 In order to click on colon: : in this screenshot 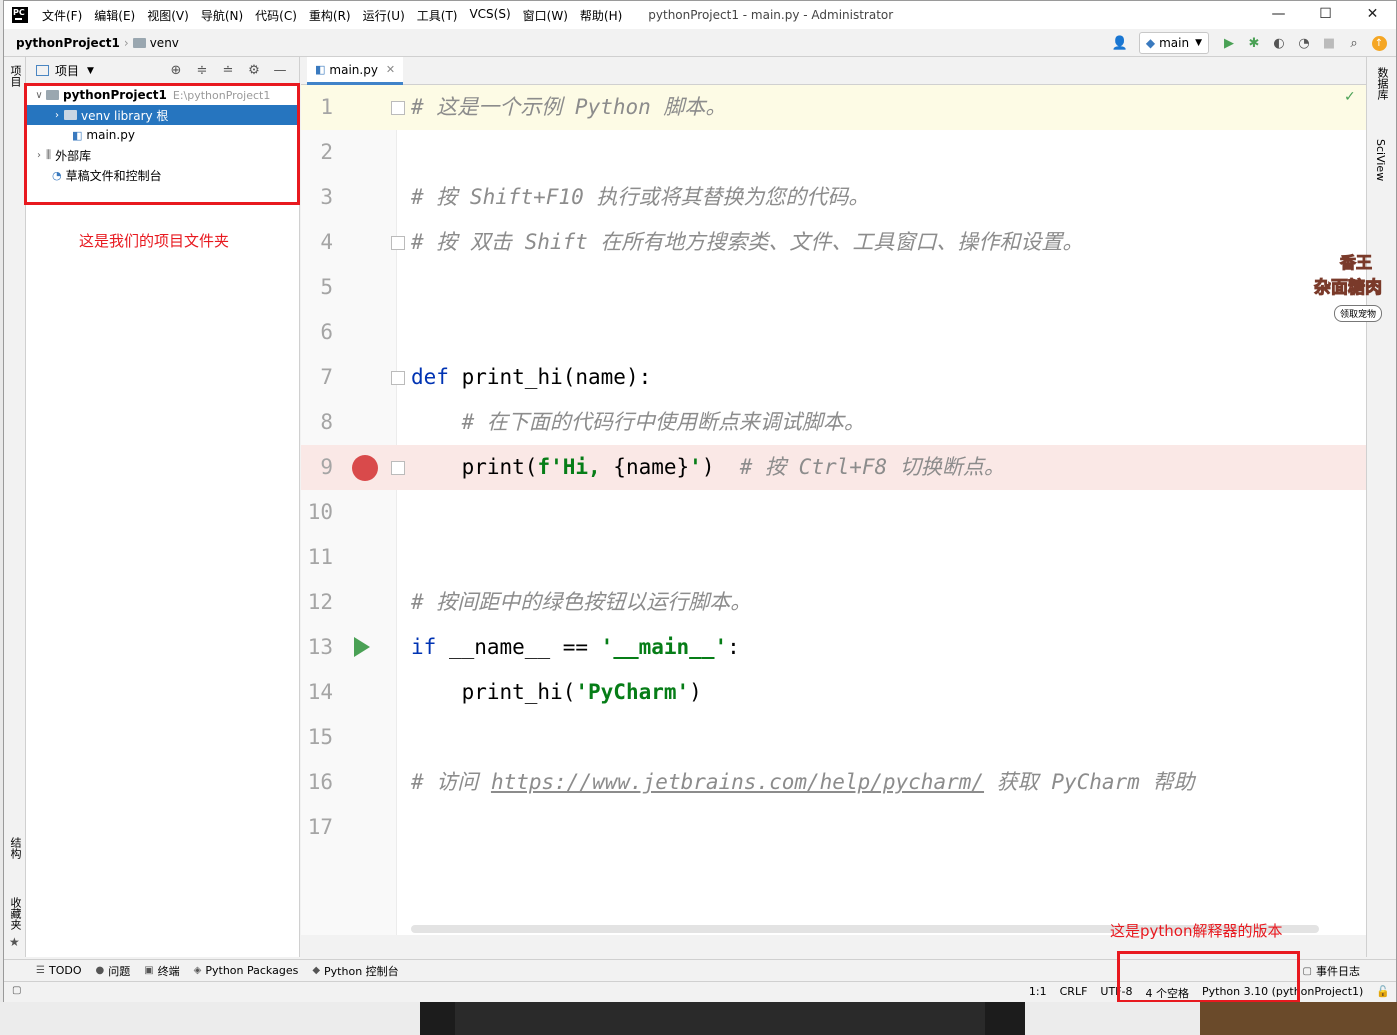, I will do `click(733, 647)`.